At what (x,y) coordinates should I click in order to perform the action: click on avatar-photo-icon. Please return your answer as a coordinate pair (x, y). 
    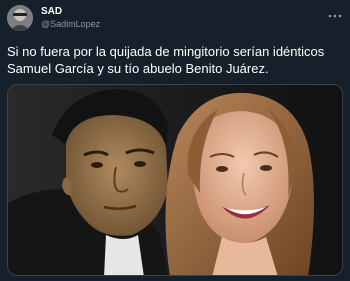
    Looking at the image, I should click on (20, 18).